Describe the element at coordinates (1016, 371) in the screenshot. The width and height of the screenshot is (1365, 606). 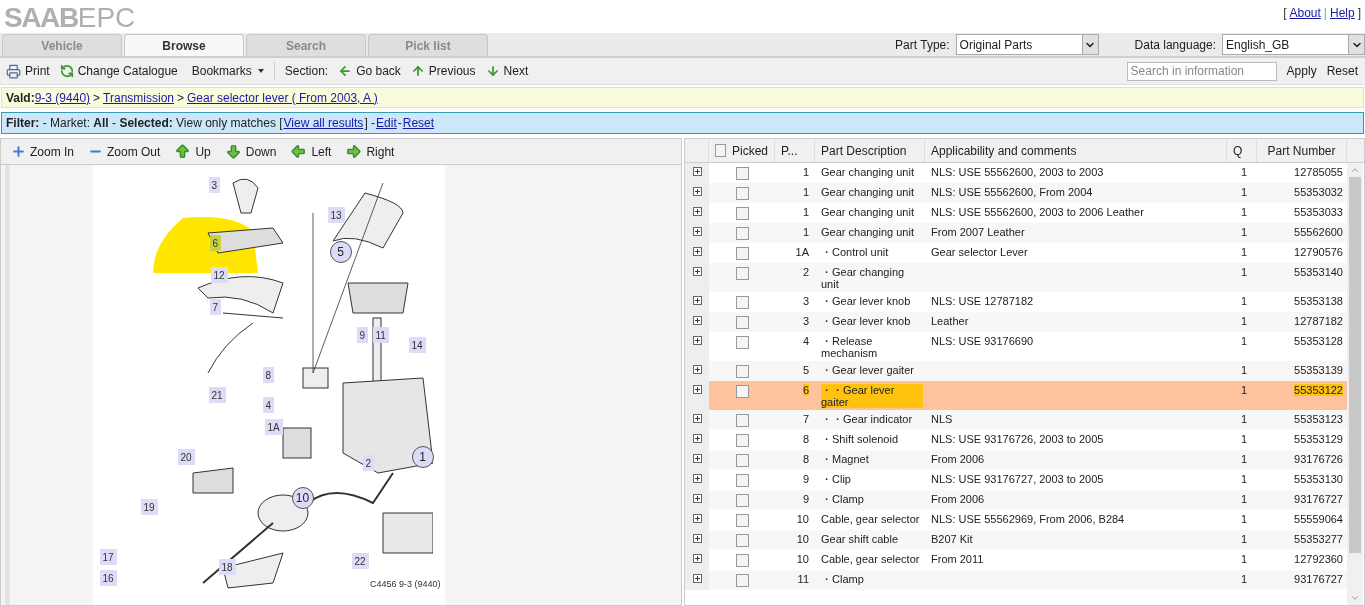
I see `table-row: 5 ・Gear lever gaiter 1 55353139` at that location.